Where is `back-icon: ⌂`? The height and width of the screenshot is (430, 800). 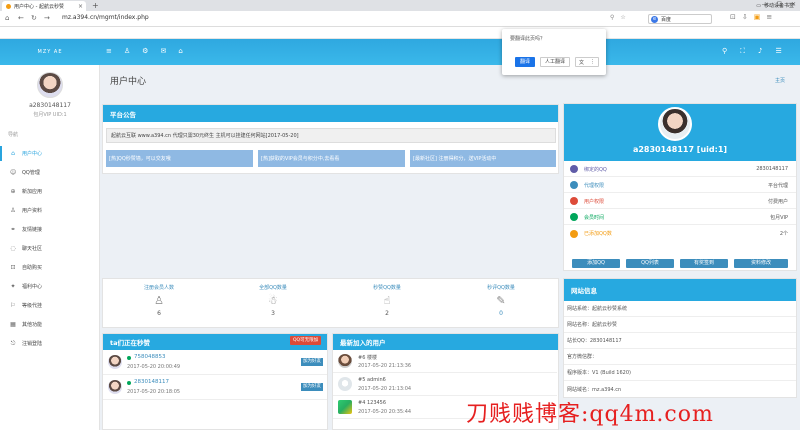 back-icon: ⌂ is located at coordinates (7, 18).